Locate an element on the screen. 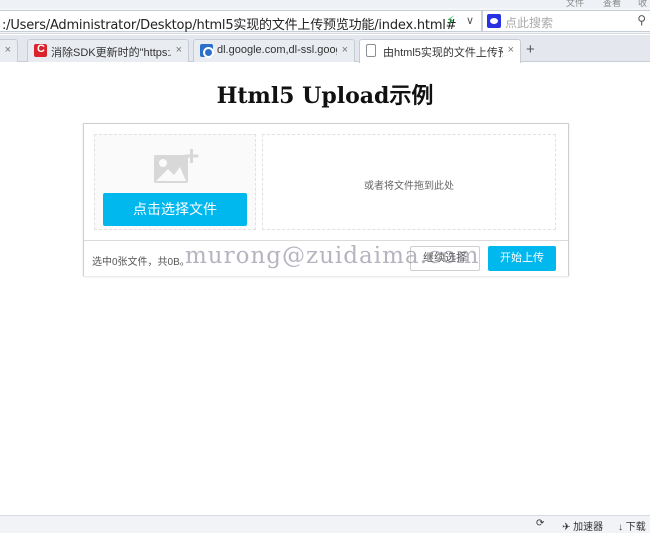 The image size is (650, 533). download-icon: ↓ is located at coordinates (620, 527).